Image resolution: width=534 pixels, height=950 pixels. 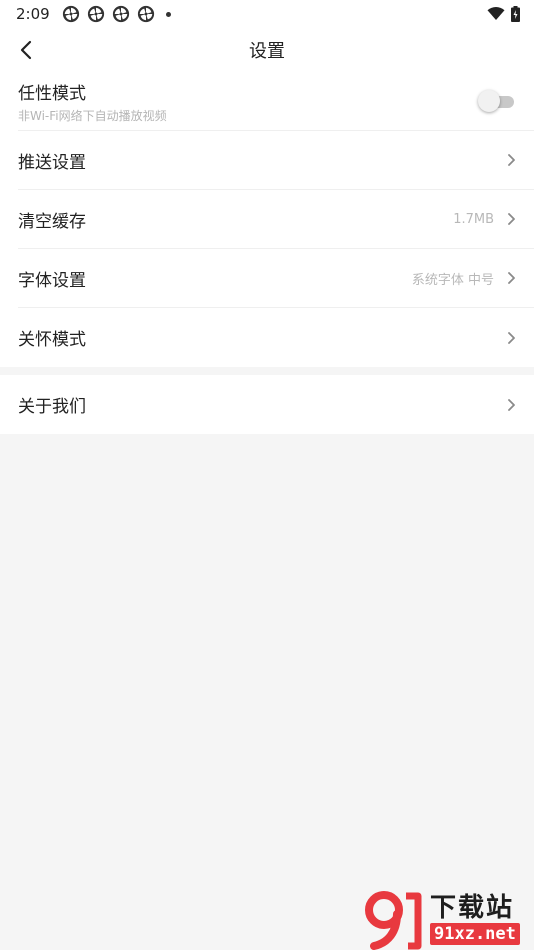 What do you see at coordinates (52, 407) in the screenshot?
I see `setting-label: 关于我们` at bounding box center [52, 407].